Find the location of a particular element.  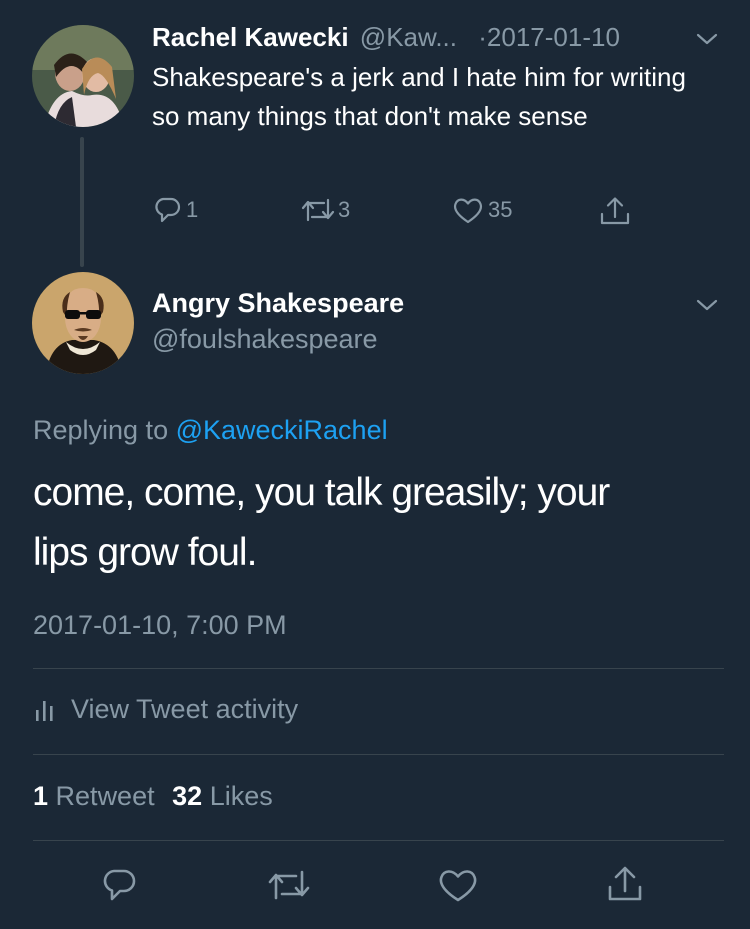

main-like-button is located at coordinates (458, 885).